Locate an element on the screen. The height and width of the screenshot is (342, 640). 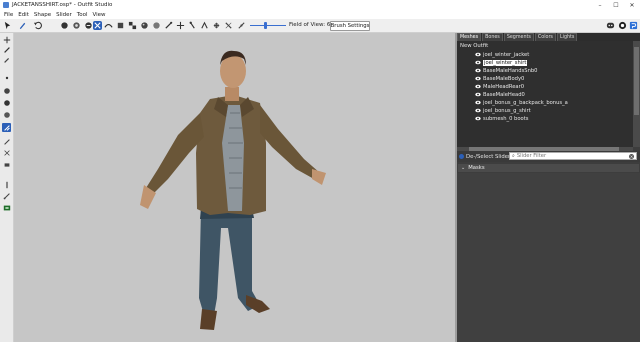
tree-item-label: joel_bonus_g_backpack_bonus_a is located at coordinates (525, 102).